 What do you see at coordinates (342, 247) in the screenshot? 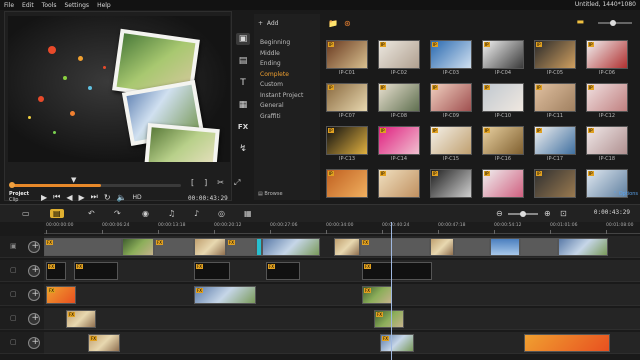
I see `video-track: FX FX FX FX` at bounding box center [342, 247].